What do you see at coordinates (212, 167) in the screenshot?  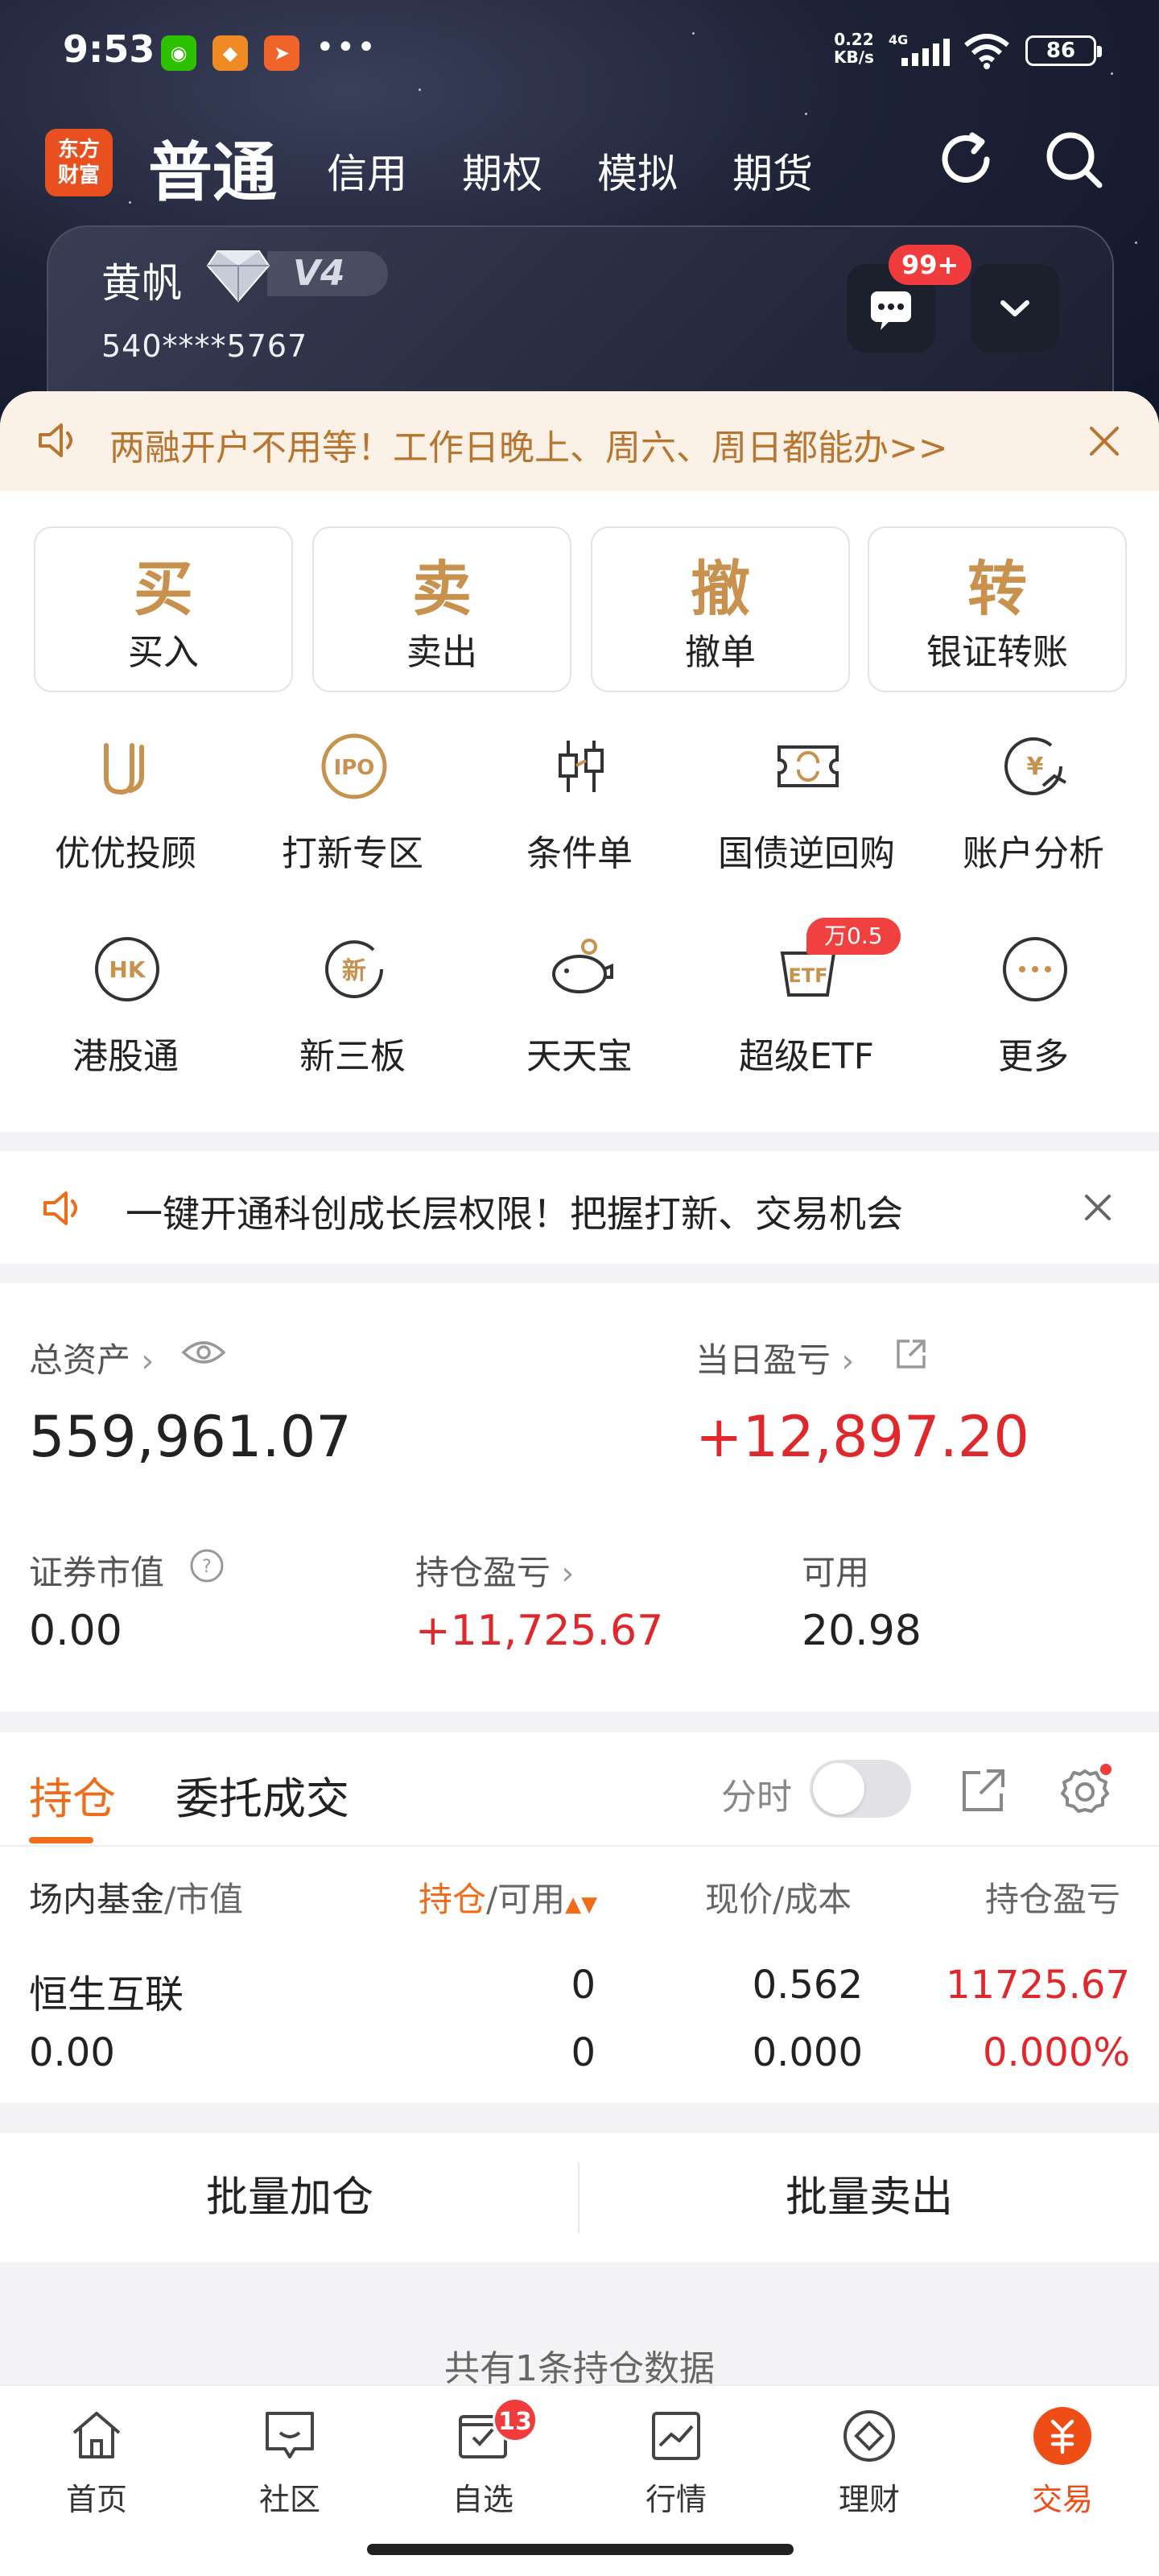 I see `tab-normal: 普通` at bounding box center [212, 167].